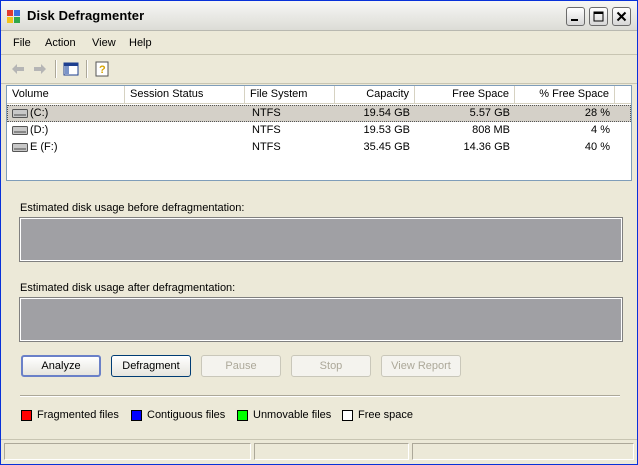 This screenshot has width=638, height=465. Describe the element at coordinates (86, 15) in the screenshot. I see `window-title: Disk Defragmenter` at that location.